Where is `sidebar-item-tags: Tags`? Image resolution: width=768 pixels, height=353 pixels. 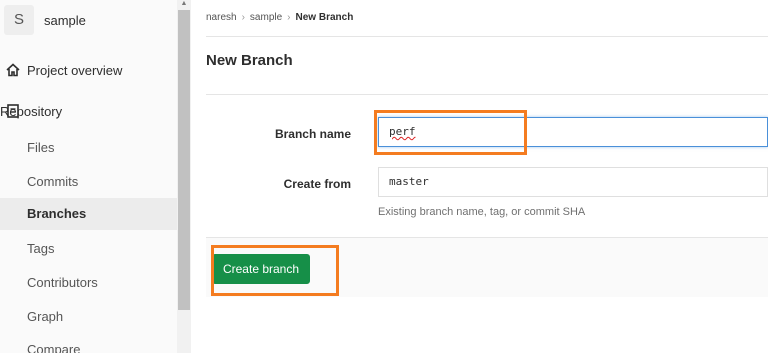 sidebar-item-tags: Tags is located at coordinates (88, 249).